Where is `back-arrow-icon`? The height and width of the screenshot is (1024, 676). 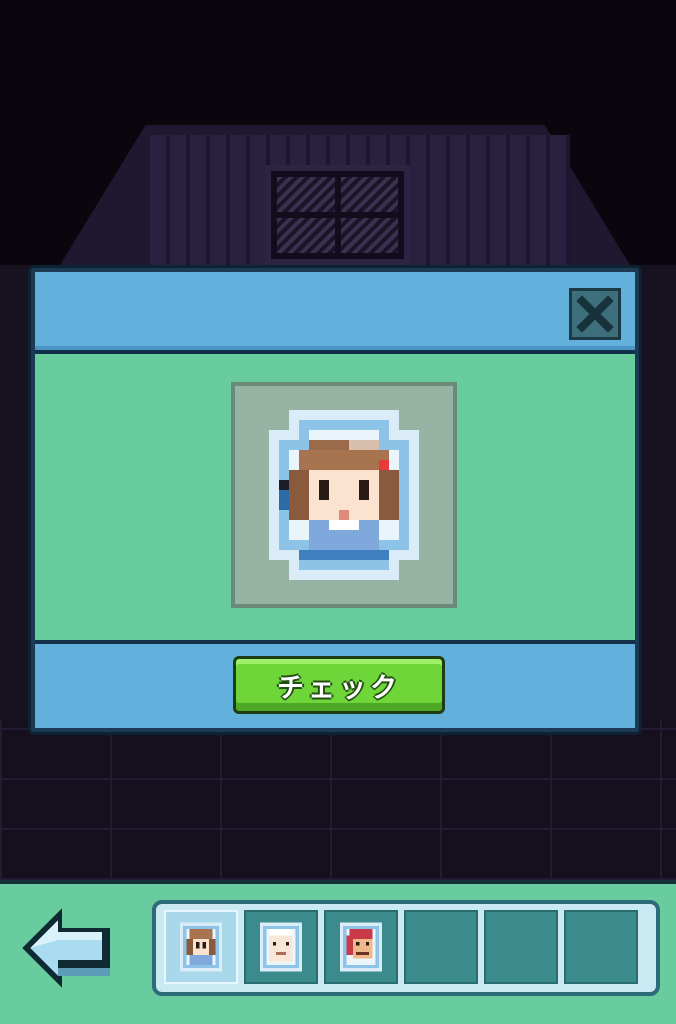
back-arrow-icon is located at coordinates (68, 948).